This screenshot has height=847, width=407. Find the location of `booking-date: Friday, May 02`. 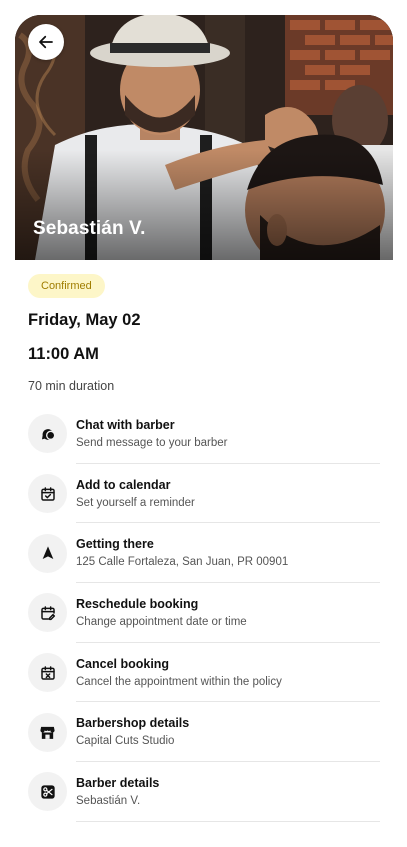

booking-date: Friday, May 02 is located at coordinates (84, 320).